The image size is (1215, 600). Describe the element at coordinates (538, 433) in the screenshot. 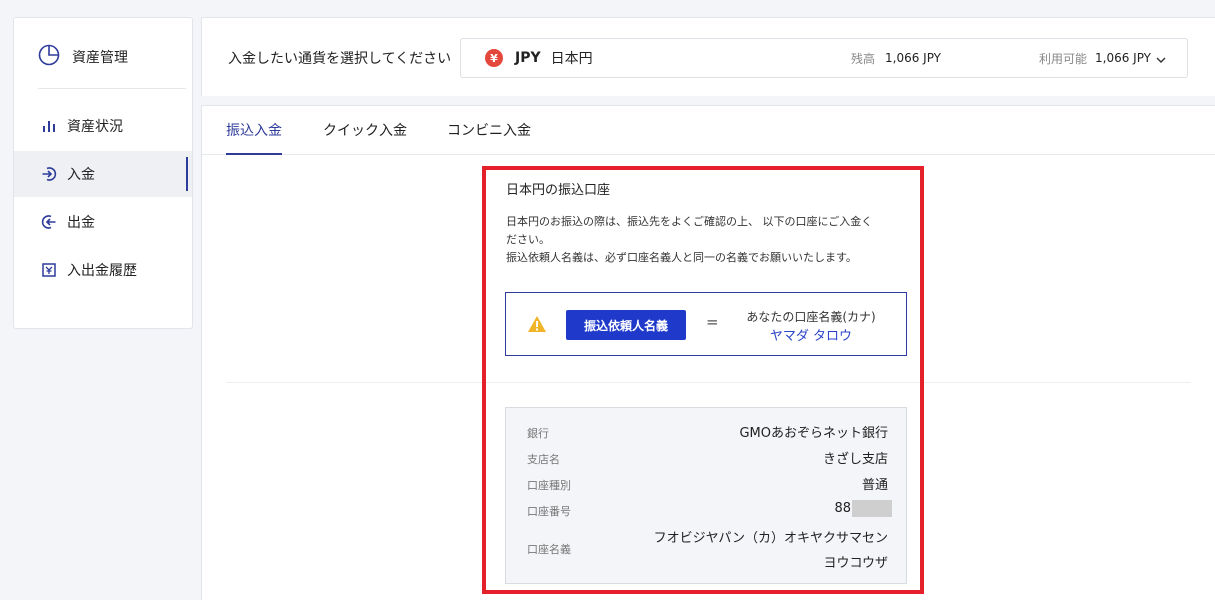

I see `bank-label: 銀行` at that location.